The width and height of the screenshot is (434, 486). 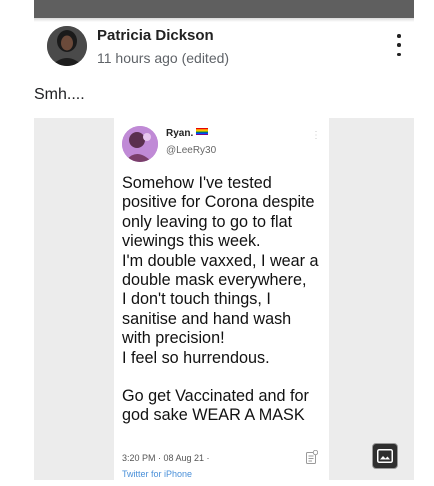 What do you see at coordinates (224, 20) in the screenshot?
I see `top-bar-shadow` at bounding box center [224, 20].